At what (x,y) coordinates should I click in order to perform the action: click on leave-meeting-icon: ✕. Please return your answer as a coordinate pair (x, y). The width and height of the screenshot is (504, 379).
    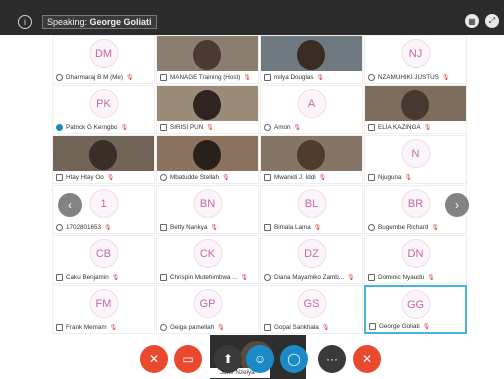
    Looking at the image, I should click on (367, 359).